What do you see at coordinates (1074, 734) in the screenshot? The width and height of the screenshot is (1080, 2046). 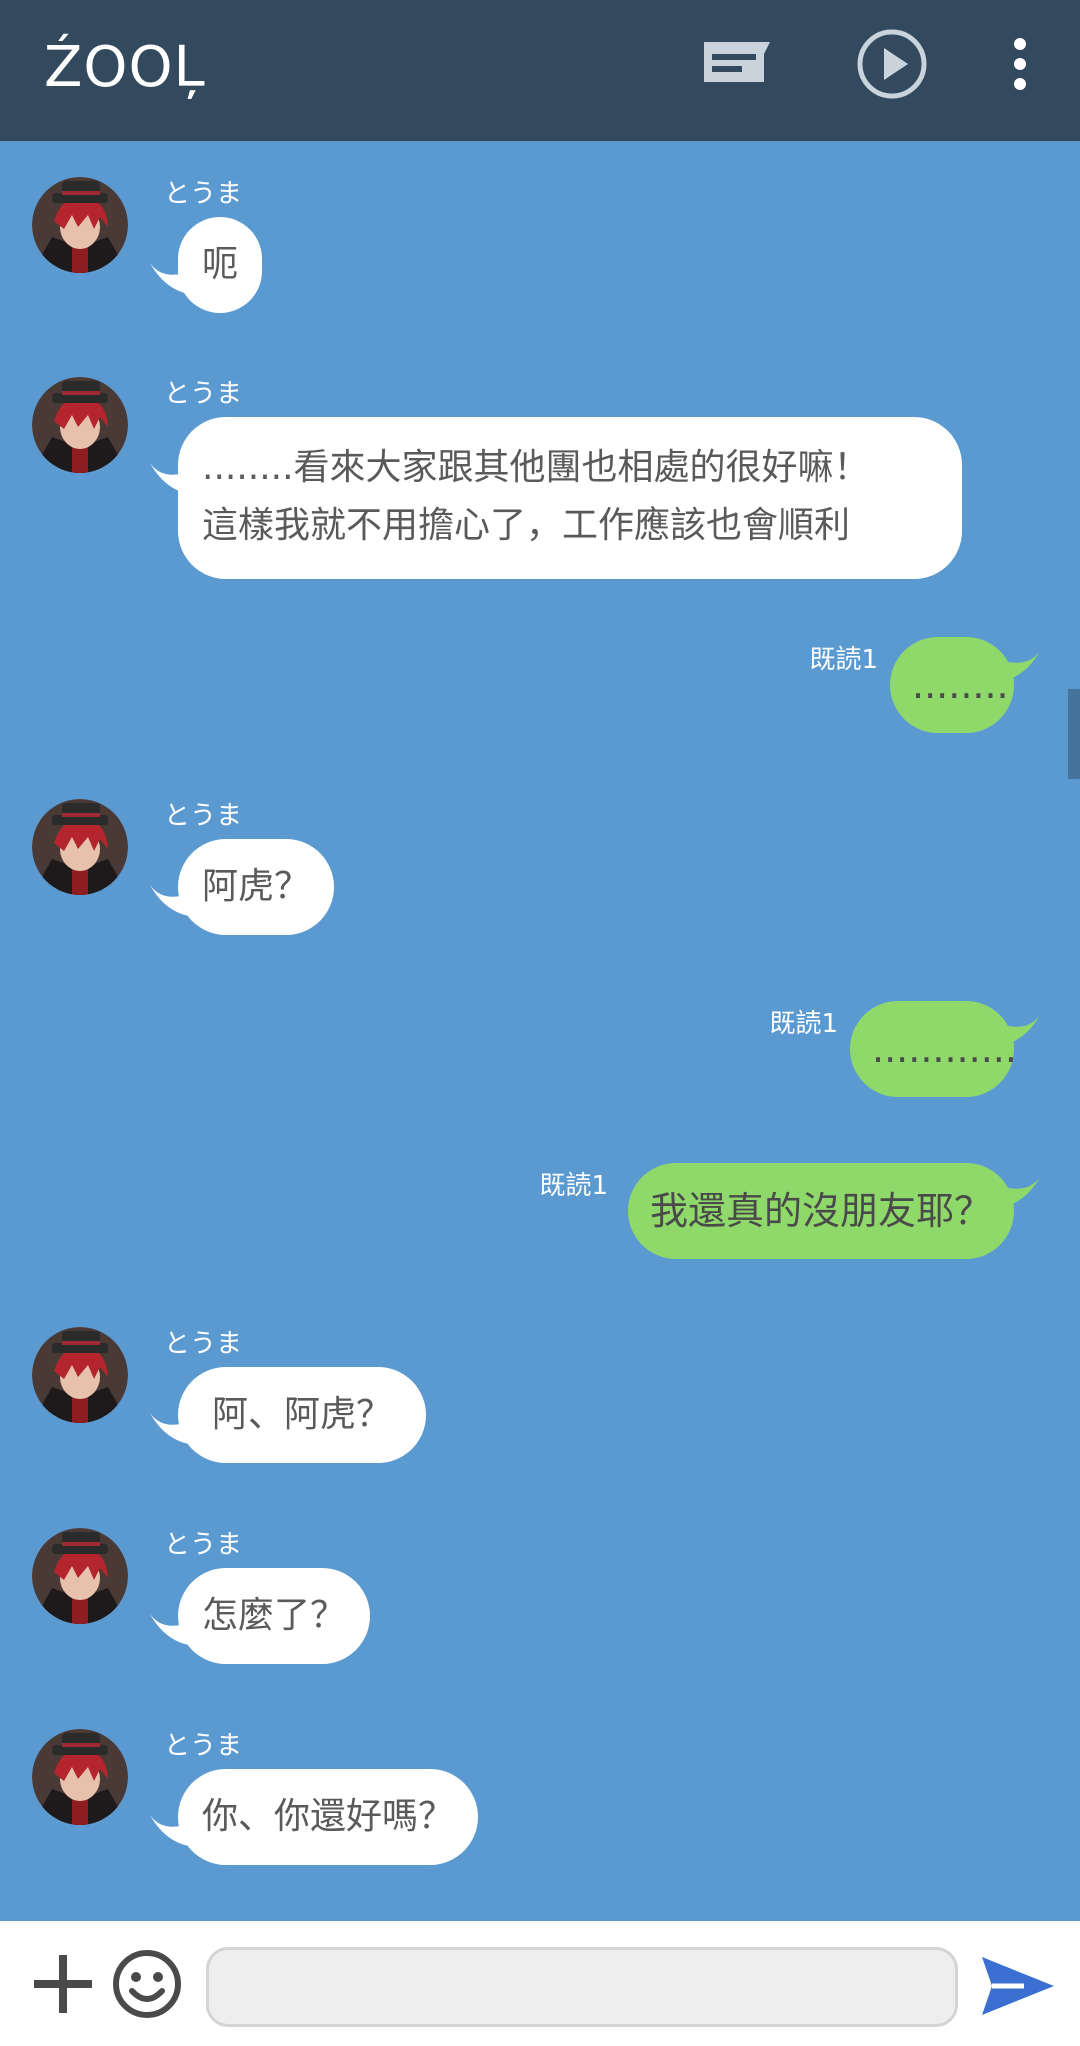 I see `scrollbar` at bounding box center [1074, 734].